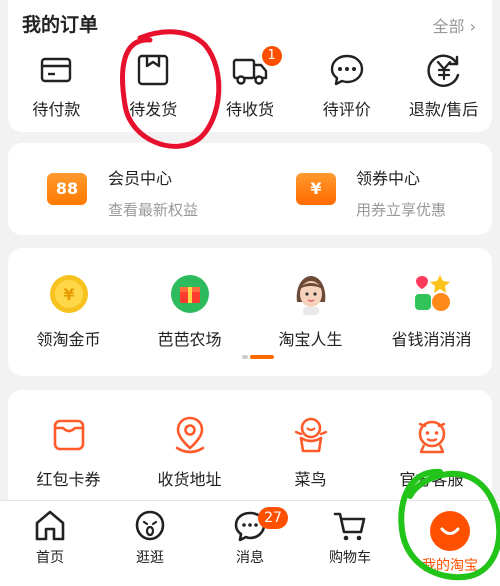  I want to click on service-label: 菜鸟, so click(310, 479).